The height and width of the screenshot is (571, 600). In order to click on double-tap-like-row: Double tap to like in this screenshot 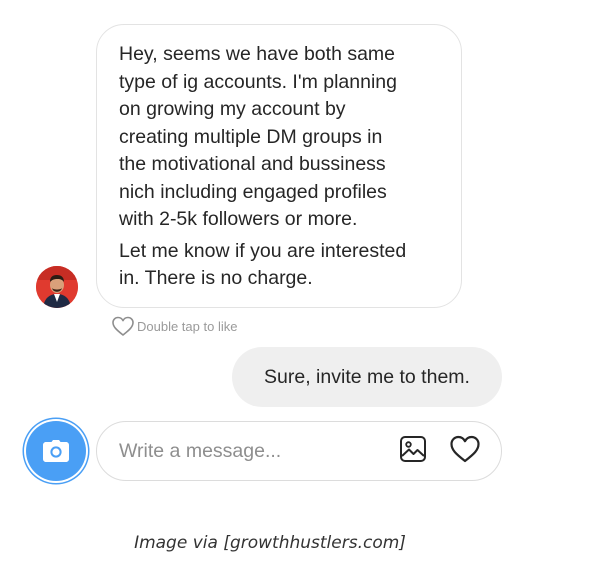, I will do `click(174, 326)`.